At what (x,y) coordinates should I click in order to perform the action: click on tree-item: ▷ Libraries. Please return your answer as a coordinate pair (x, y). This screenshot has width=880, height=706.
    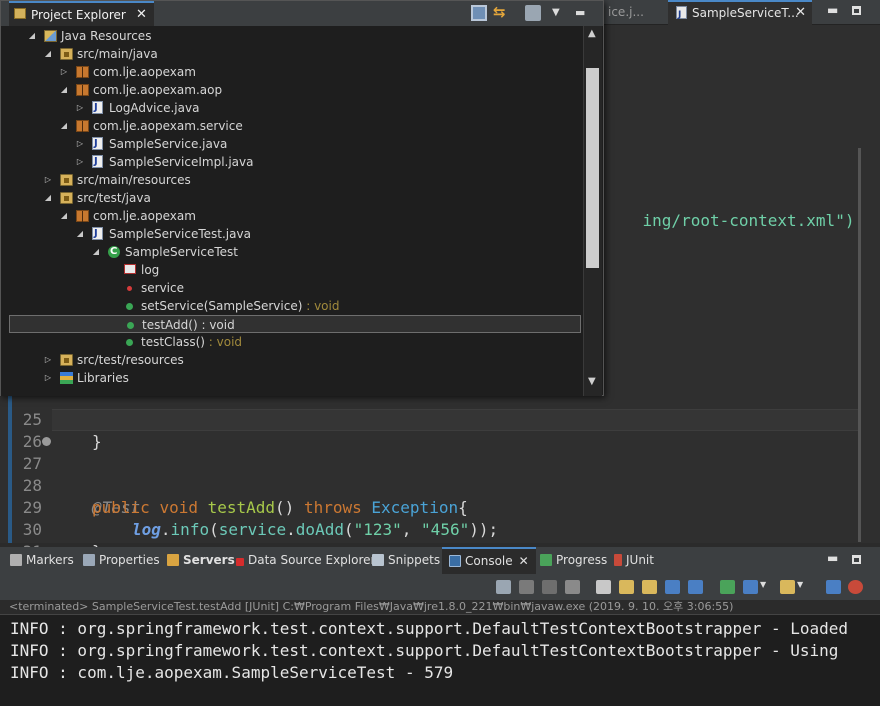
    Looking at the image, I should click on (292, 378).